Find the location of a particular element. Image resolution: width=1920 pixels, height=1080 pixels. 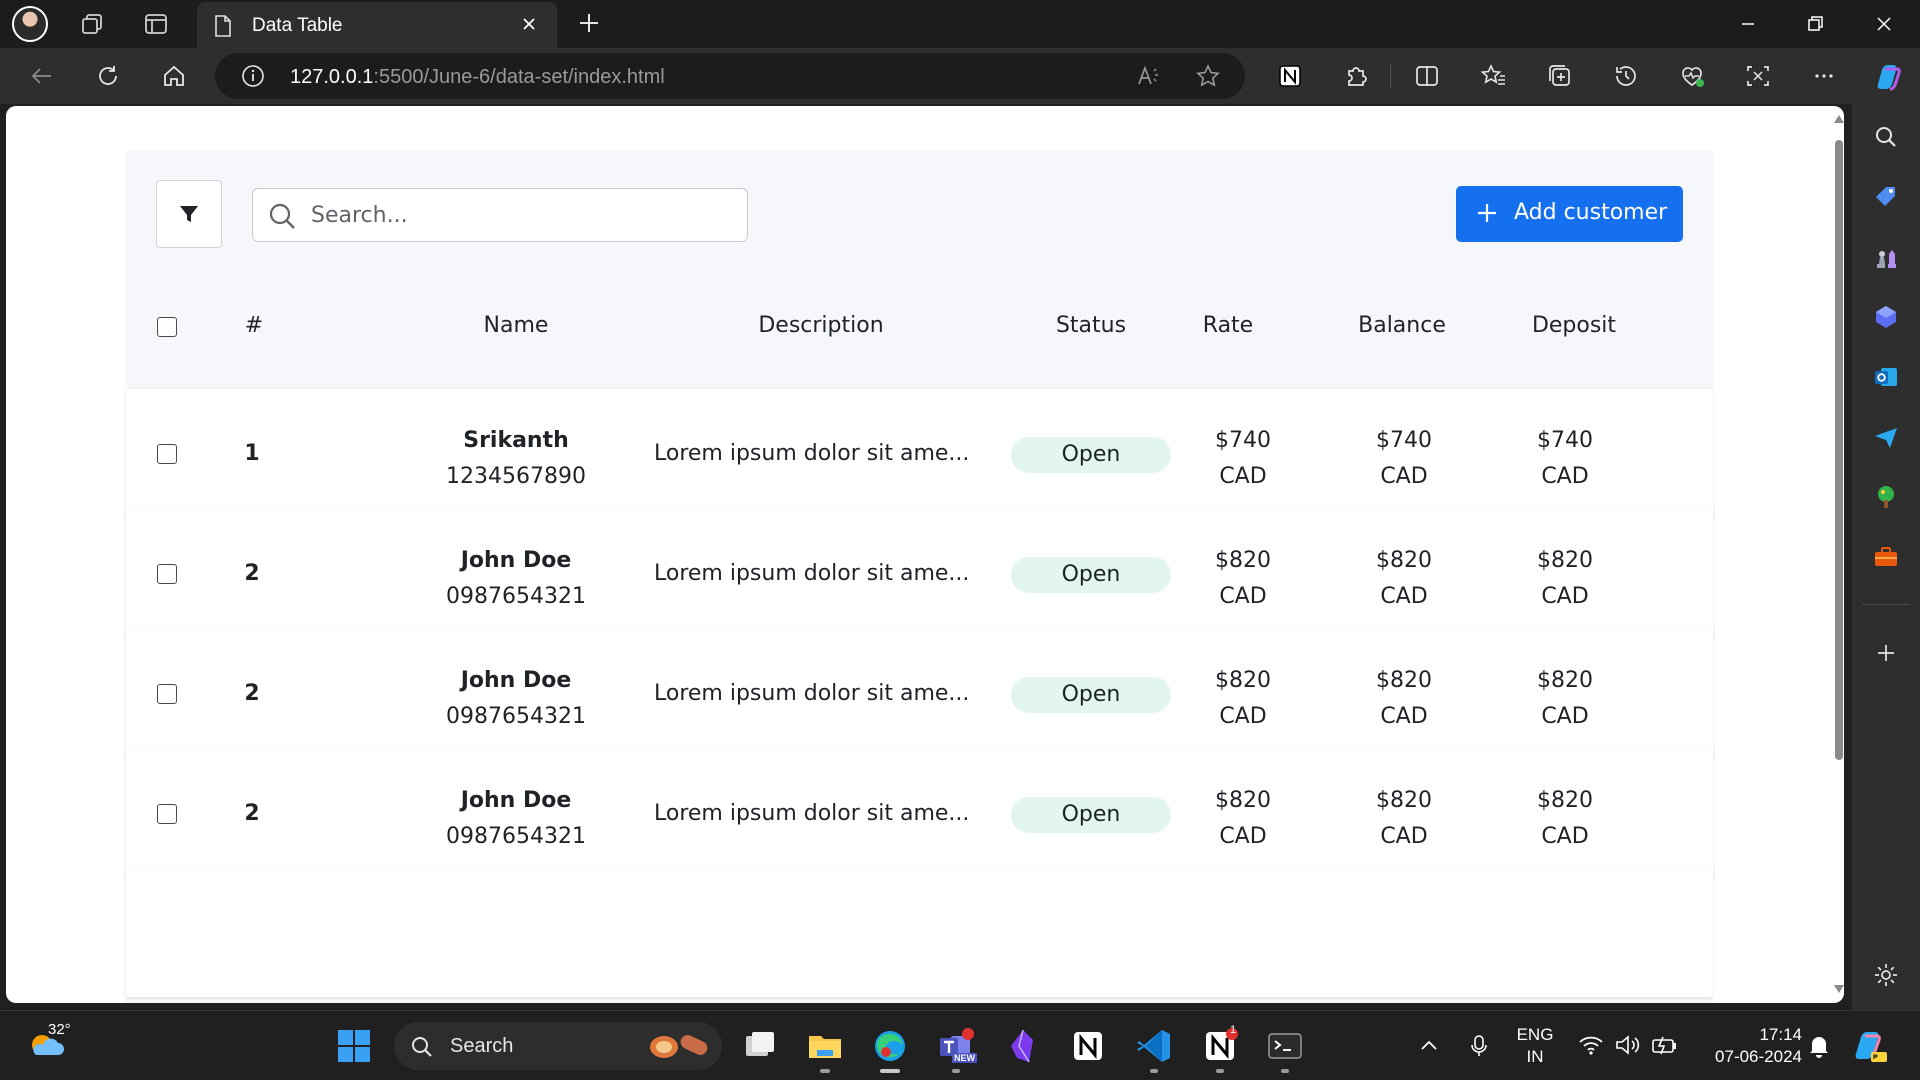

more-options-icon is located at coordinates (1824, 76).